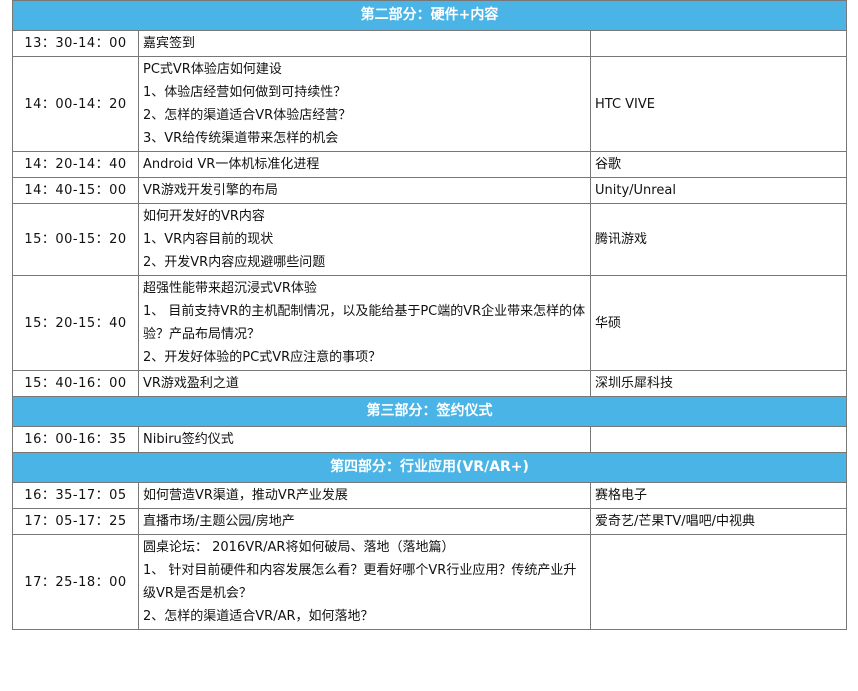 This screenshot has width=858, height=691. I want to click on time-slot: 16：35-17：05, so click(75, 495).